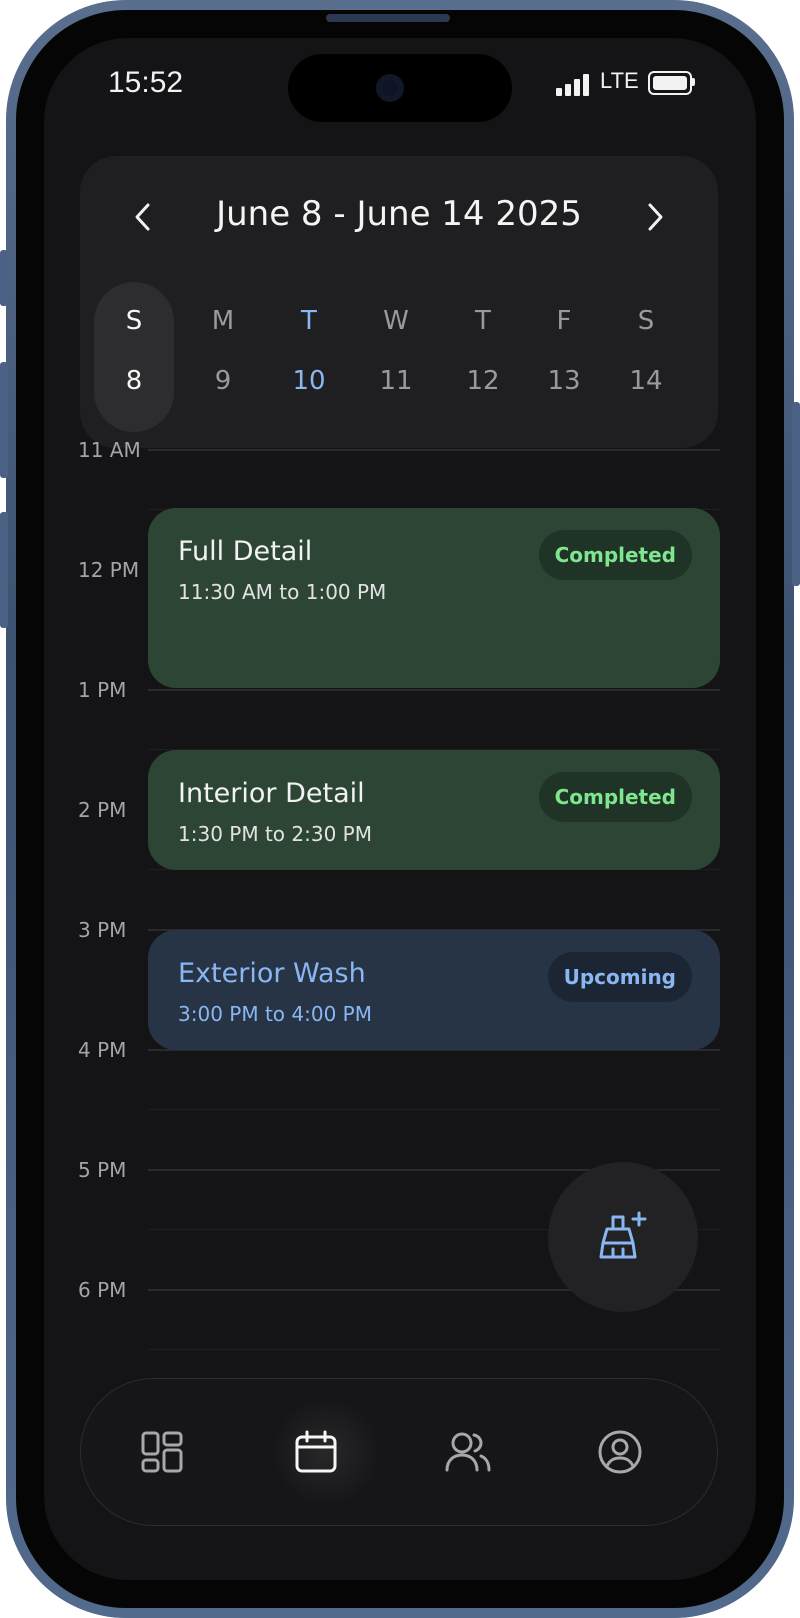 Image resolution: width=800 pixels, height=1618 pixels. I want to click on front-camera, so click(390, 88).